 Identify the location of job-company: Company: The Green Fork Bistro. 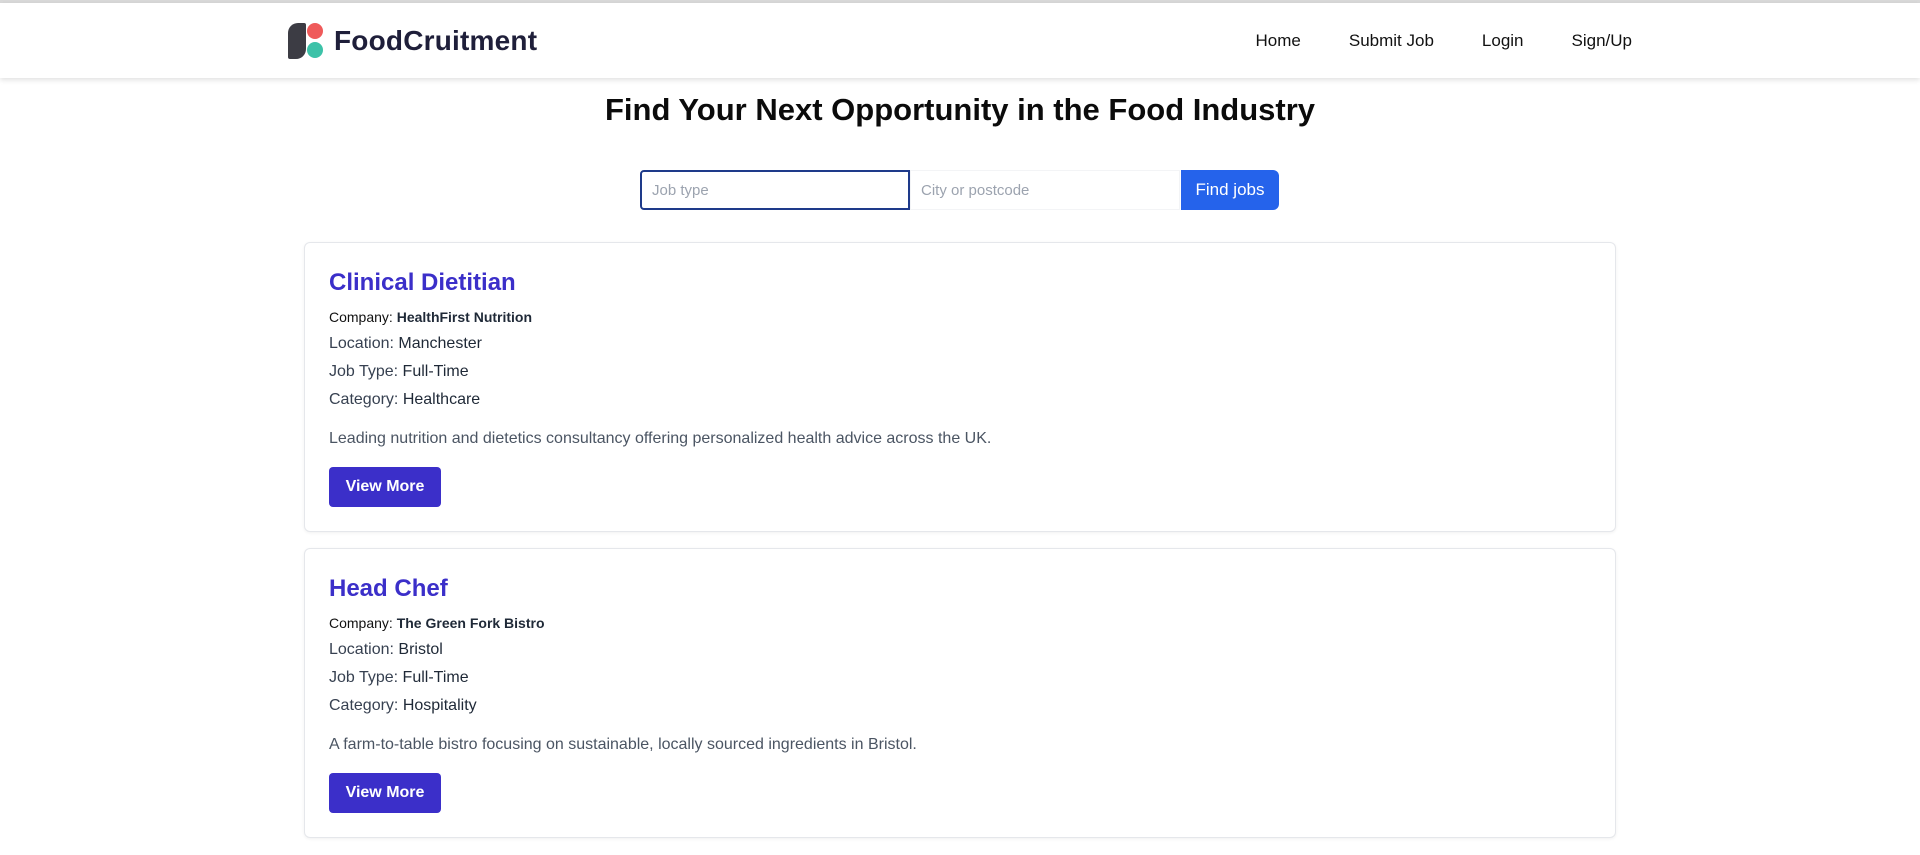
(437, 623).